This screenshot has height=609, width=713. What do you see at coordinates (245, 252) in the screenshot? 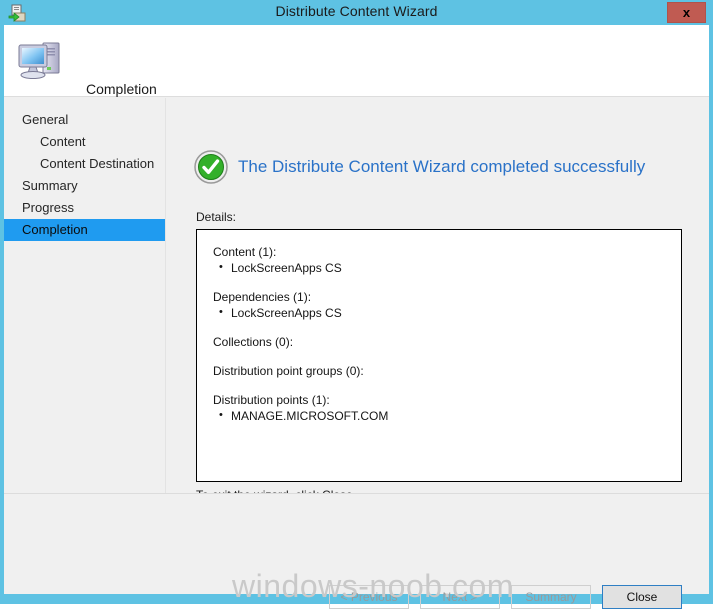
I see `detail-heading: Content (1):` at bounding box center [245, 252].